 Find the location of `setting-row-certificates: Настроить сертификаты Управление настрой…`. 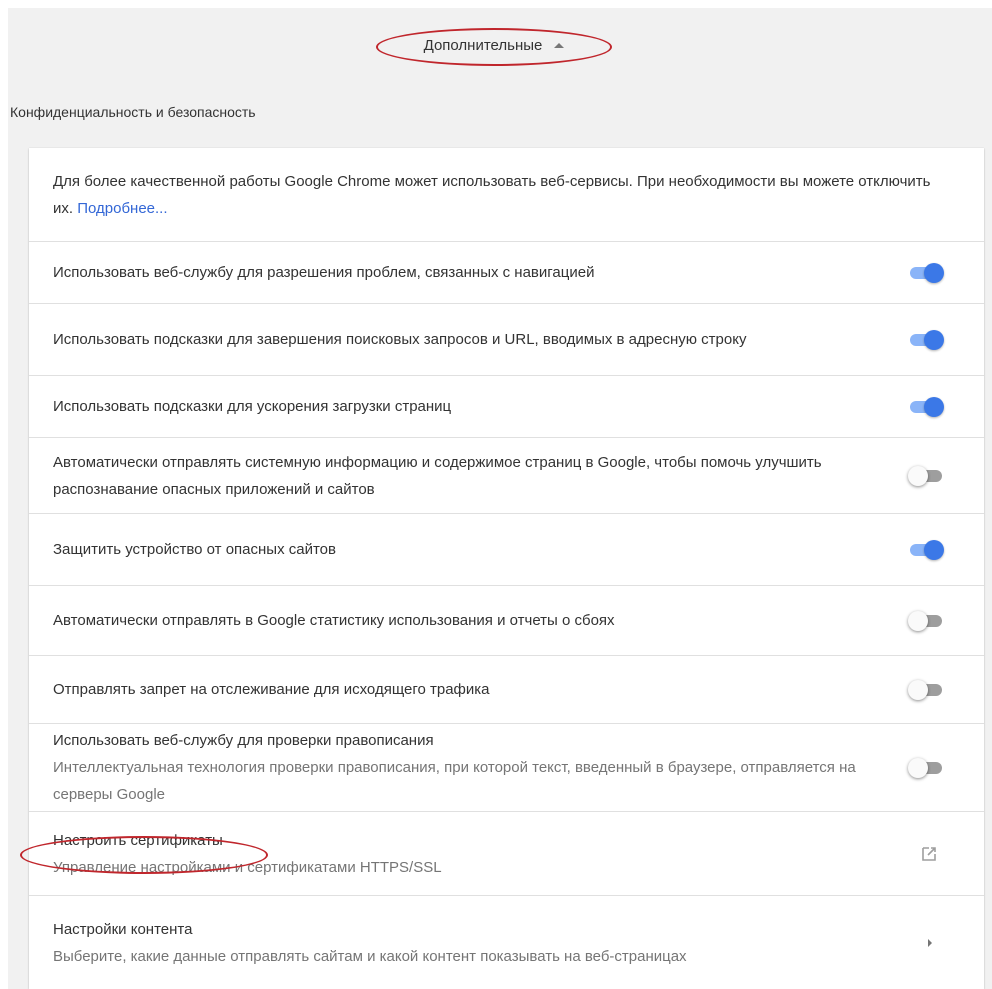

setting-row-certificates: Настроить сертификаты Управление настрой… is located at coordinates (506, 854).